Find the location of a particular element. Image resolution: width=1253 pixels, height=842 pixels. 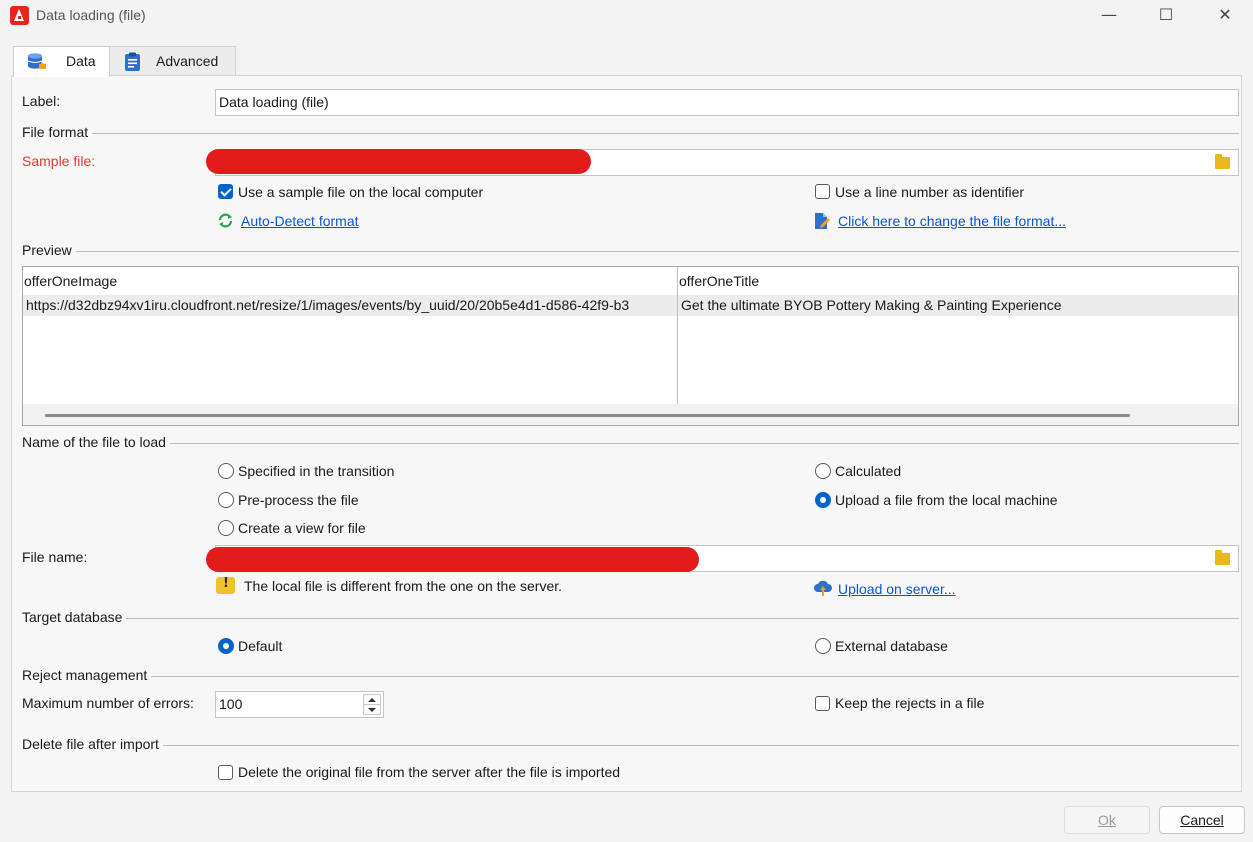

keep-rejects-checkbox is located at coordinates (822, 703).